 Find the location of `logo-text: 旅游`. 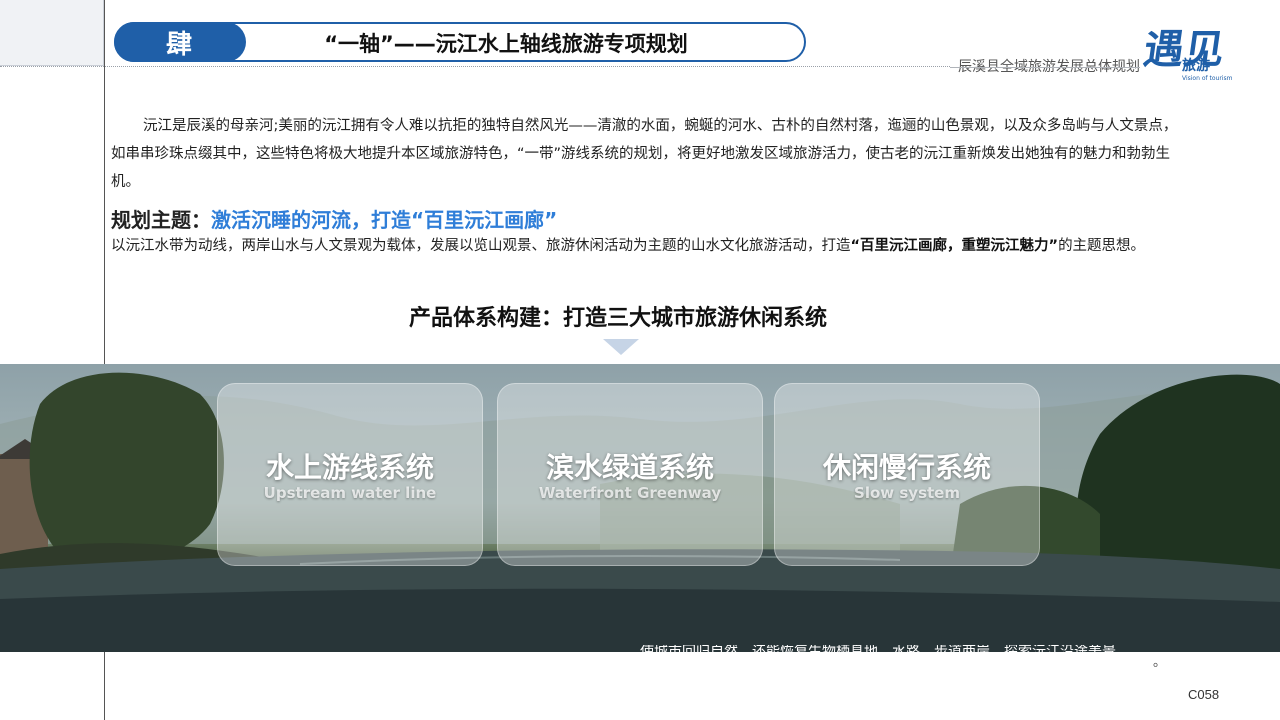

logo-text: 旅游 is located at coordinates (1196, 66).